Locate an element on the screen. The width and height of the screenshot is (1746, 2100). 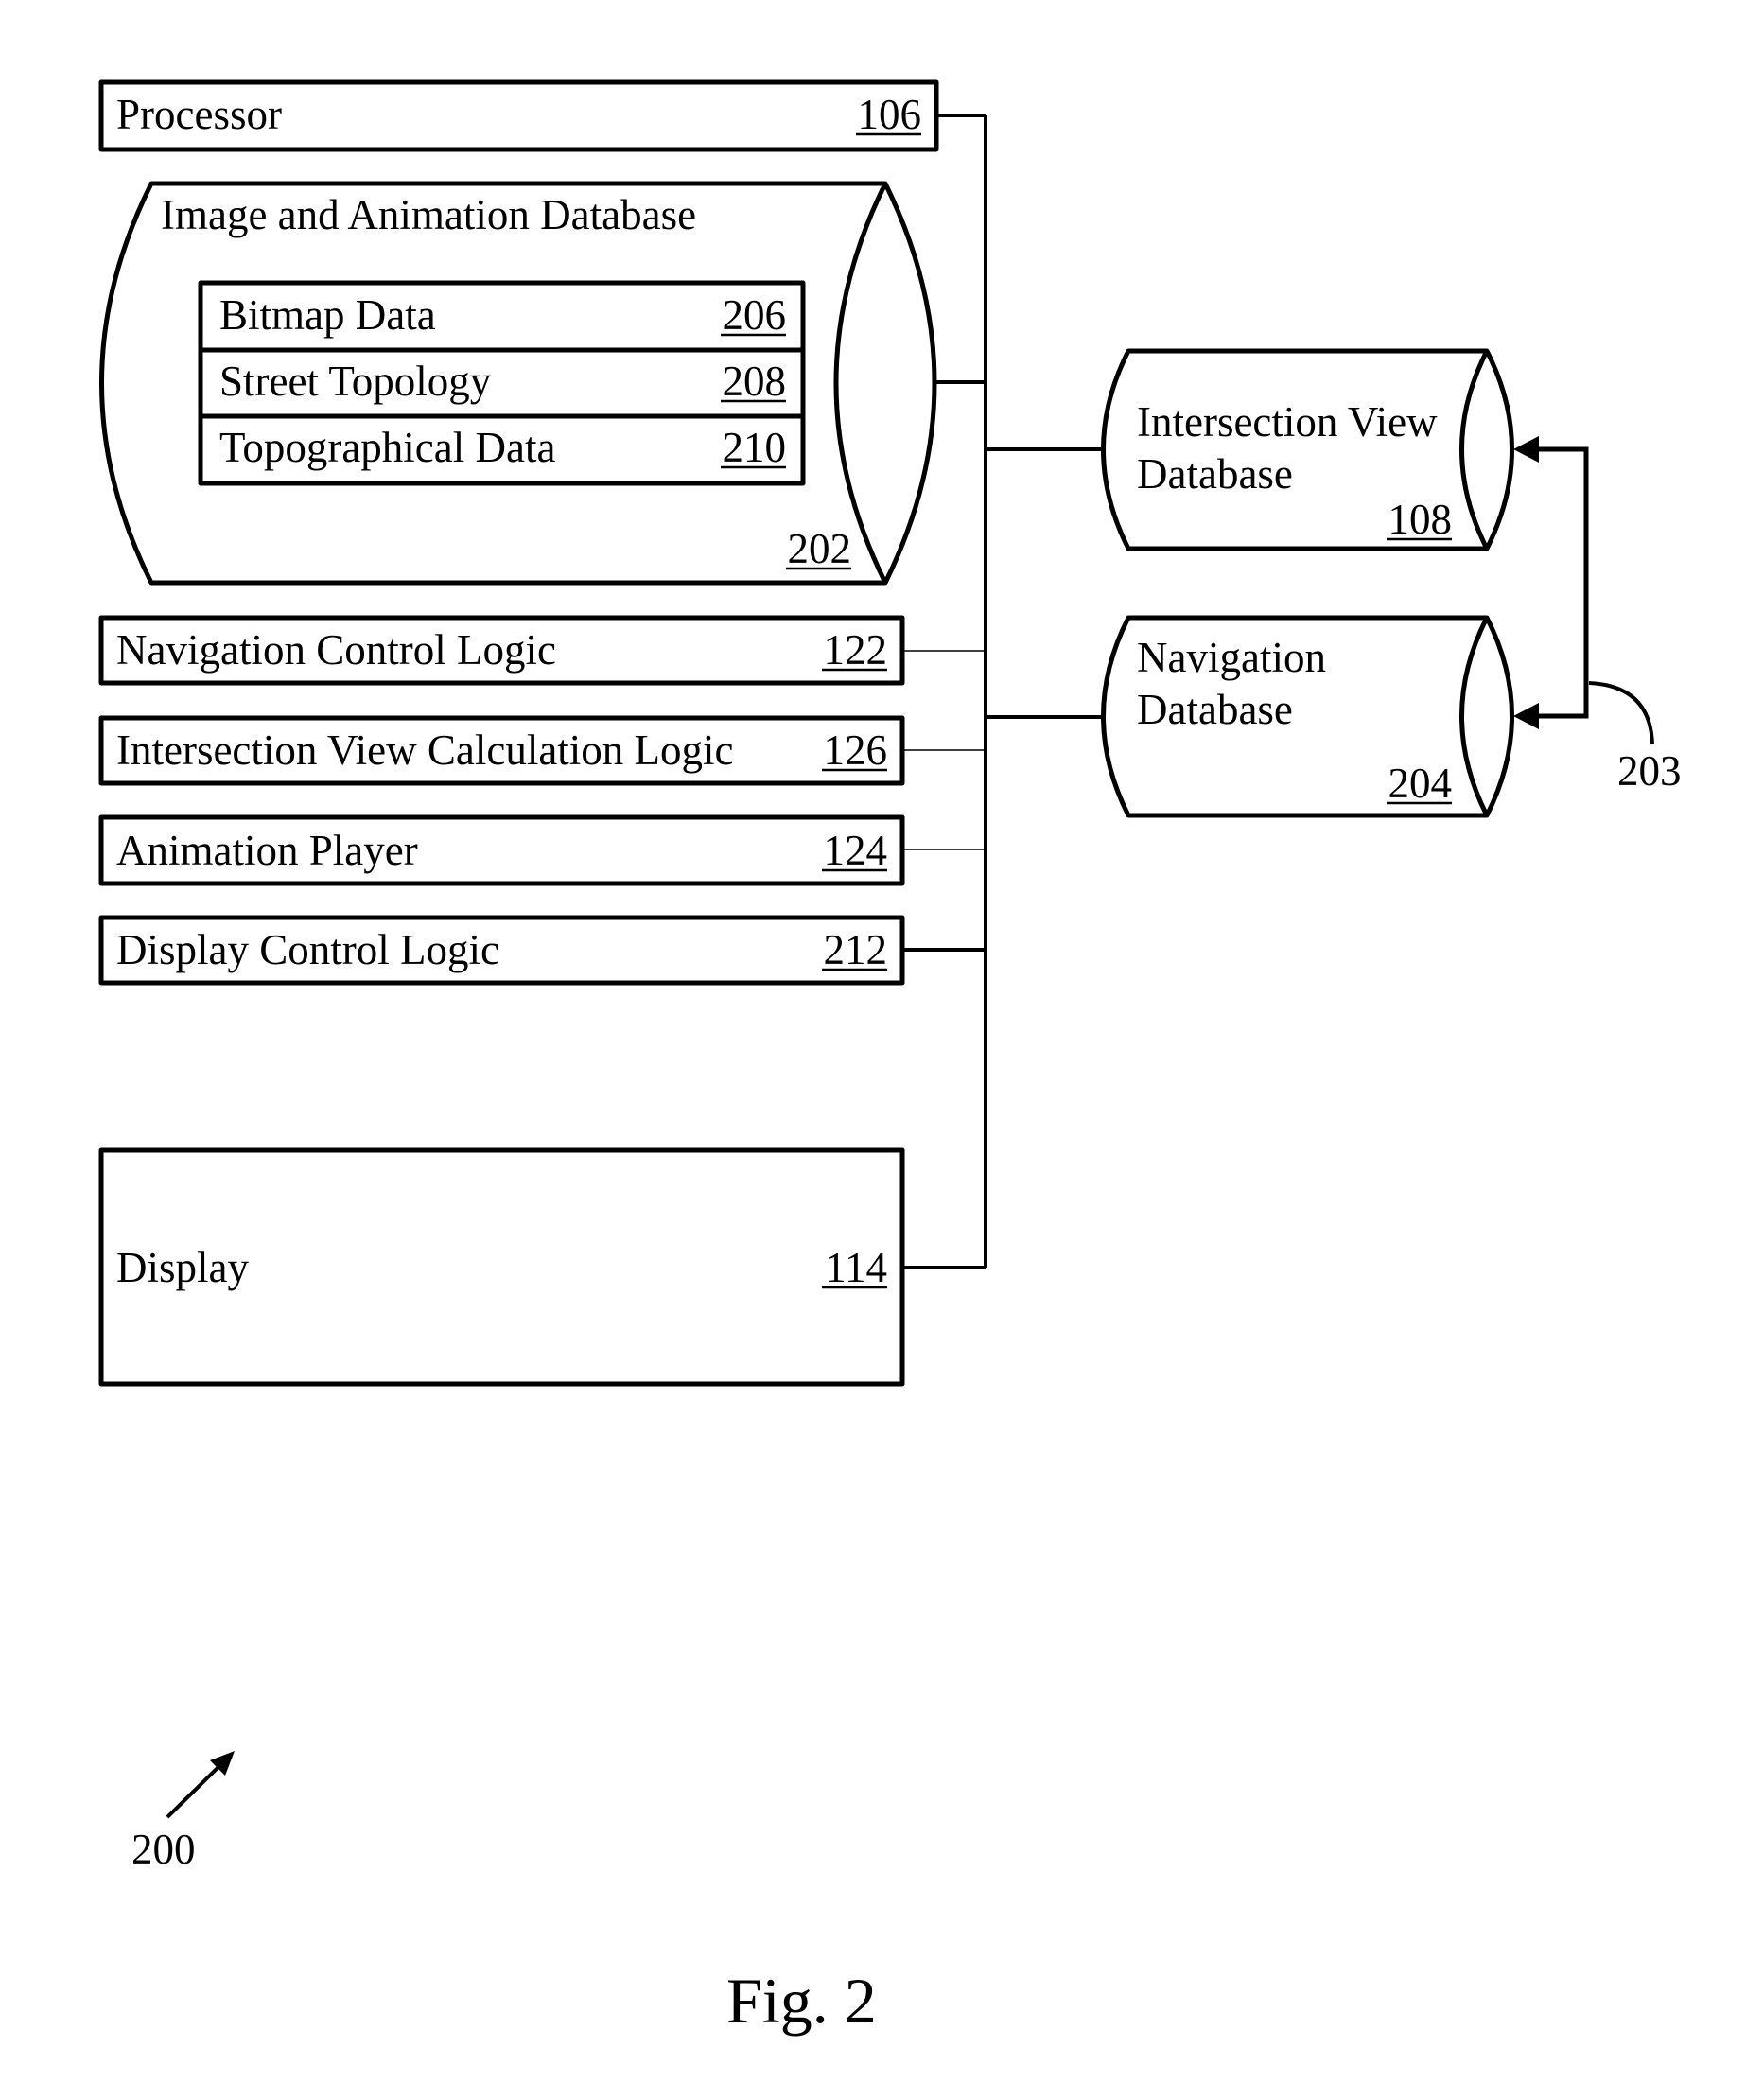
ncl-ref: 122 is located at coordinates (856, 650).